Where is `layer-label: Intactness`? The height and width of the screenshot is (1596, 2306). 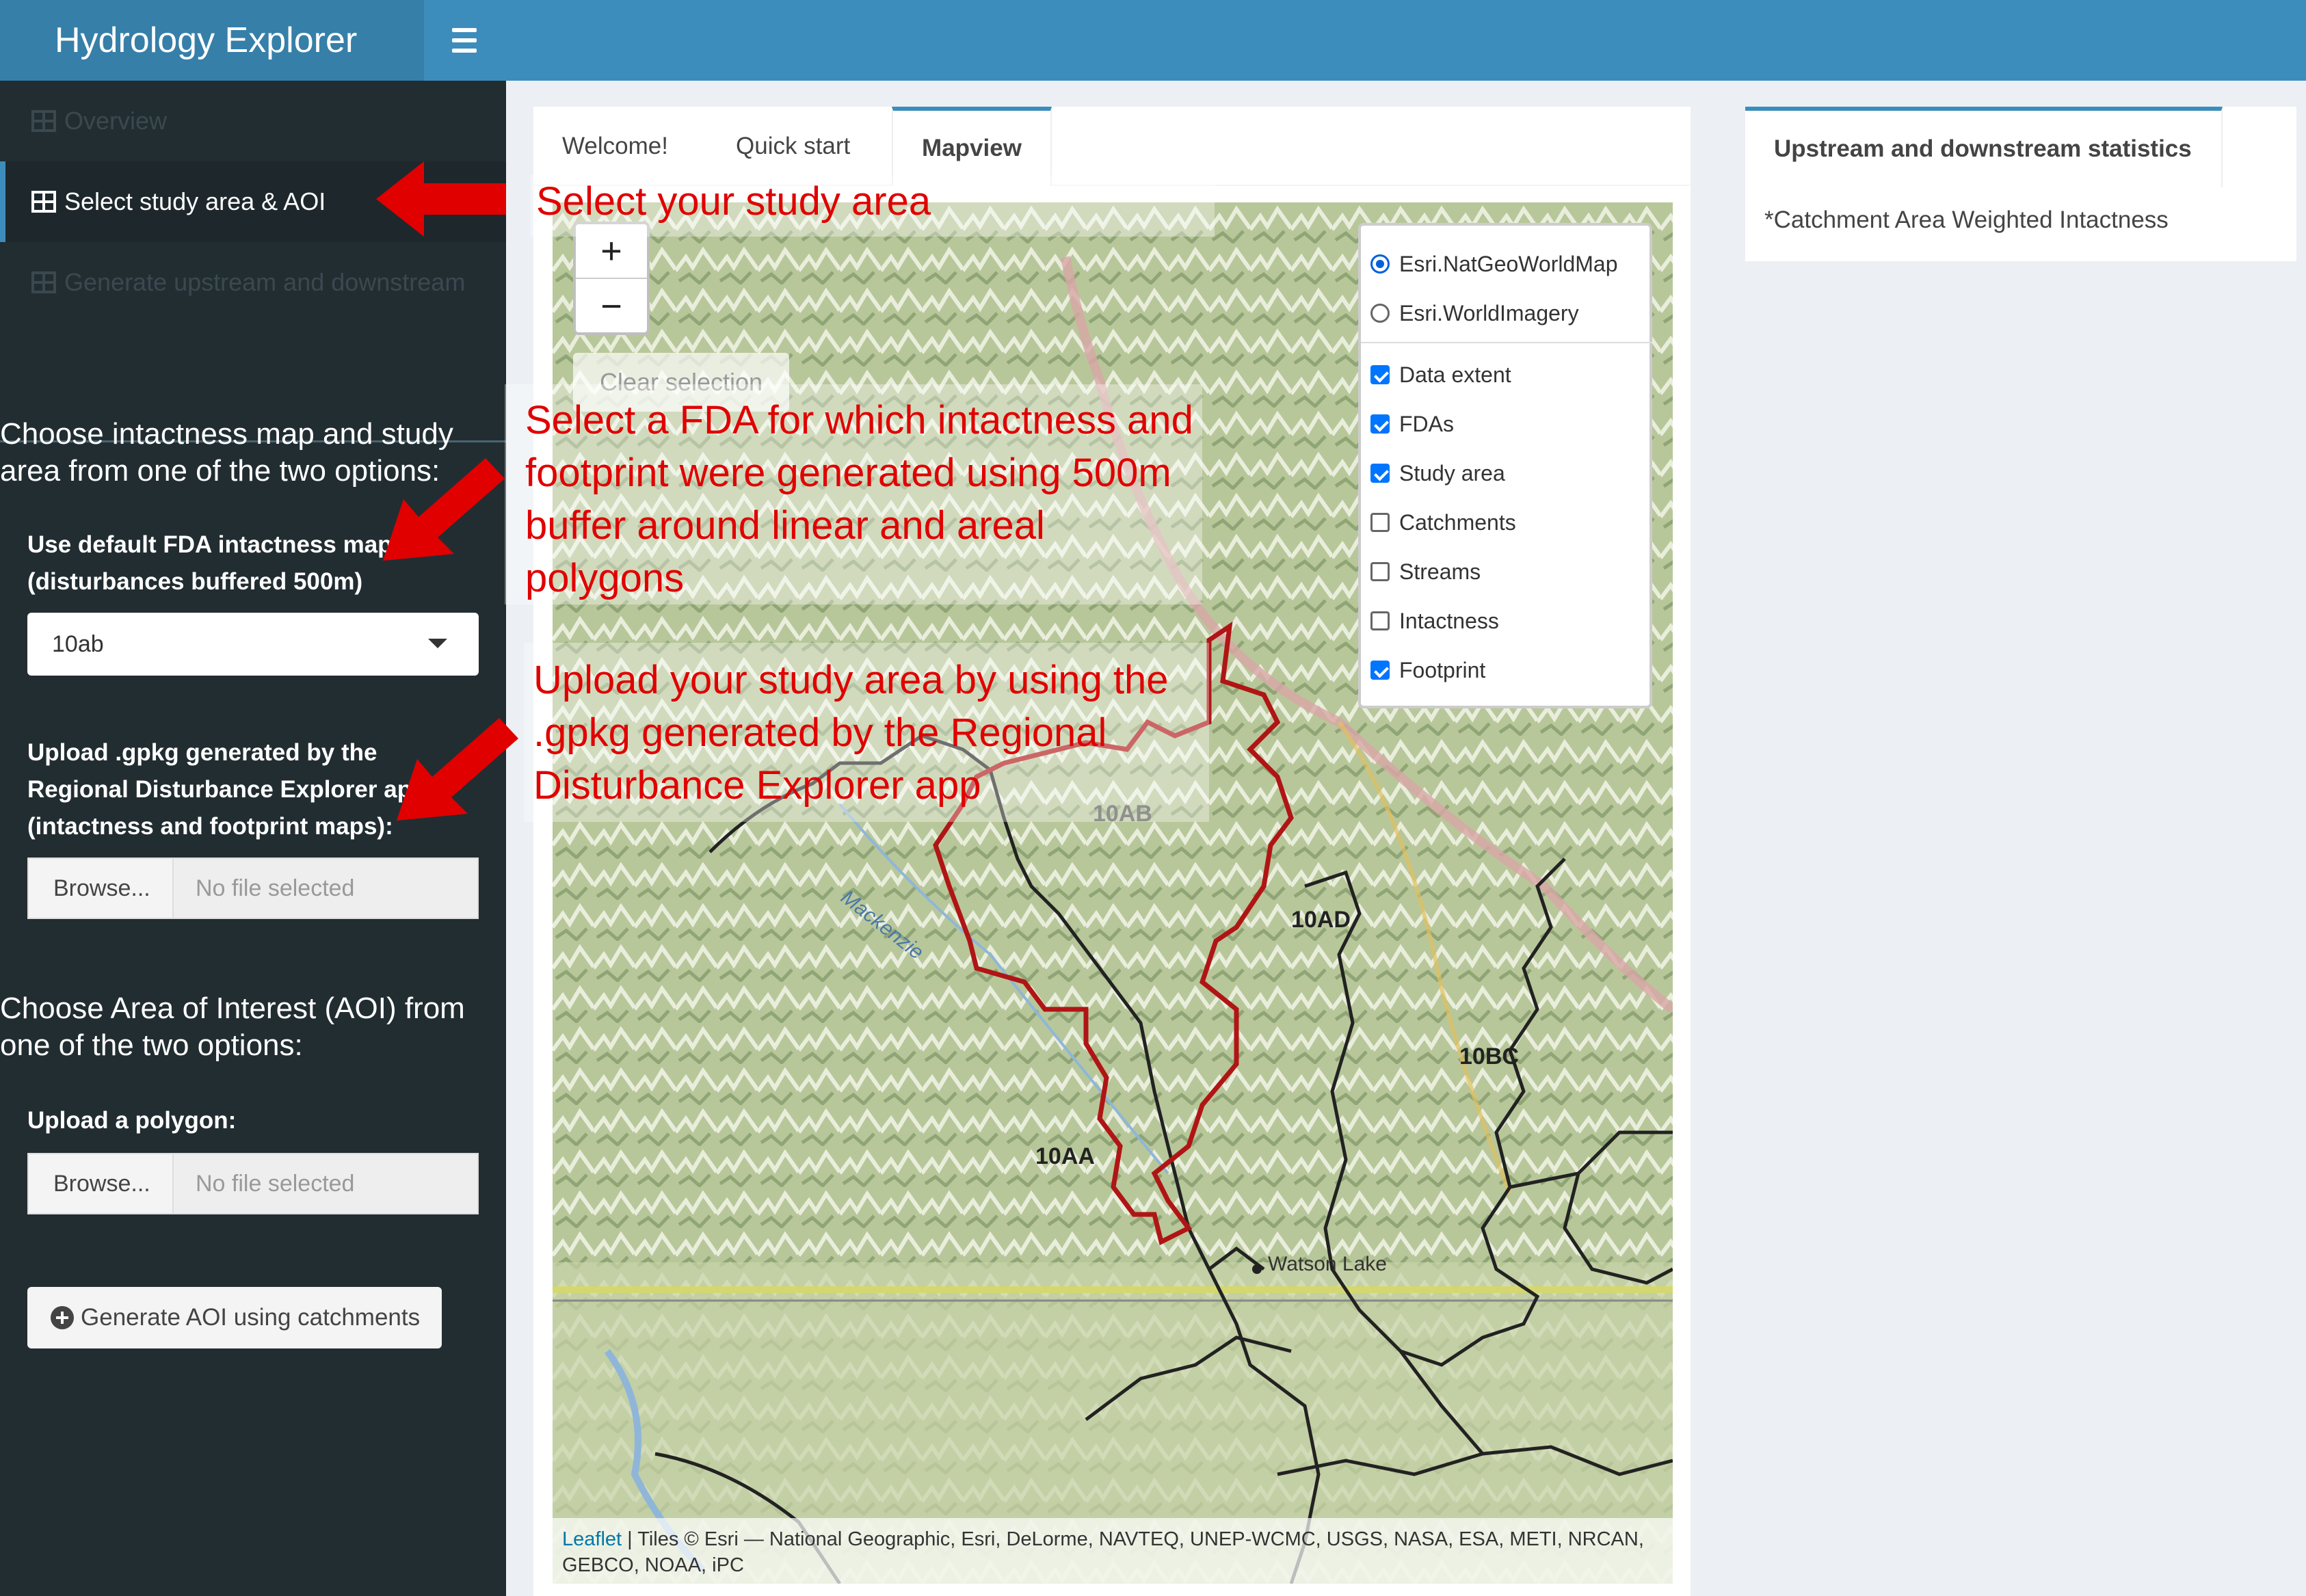 layer-label: Intactness is located at coordinates (1449, 620).